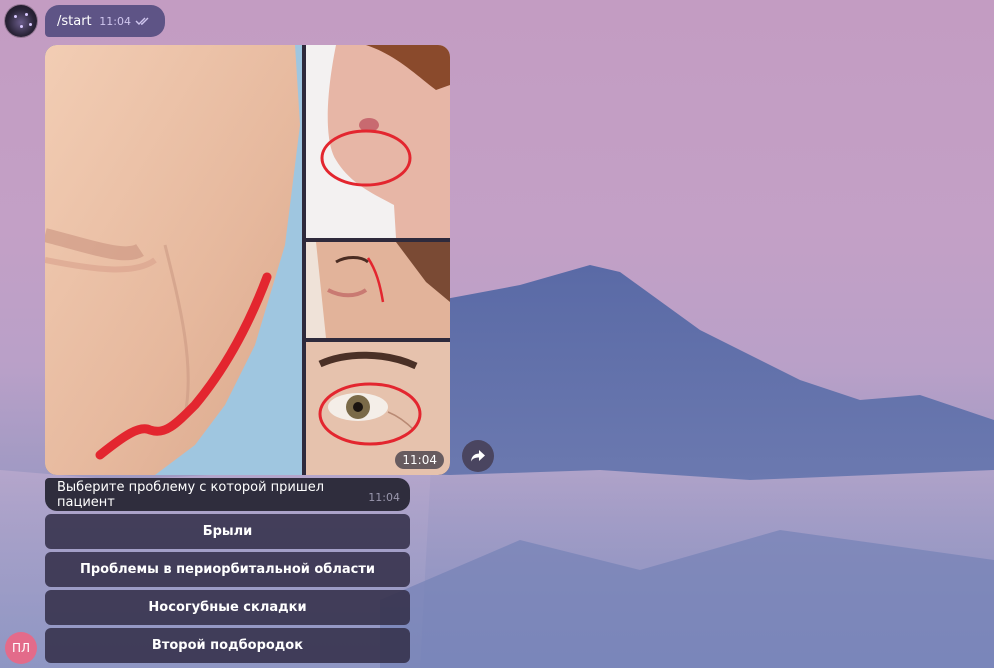 This screenshot has height=668, width=994. What do you see at coordinates (384, 497) in the screenshot?
I see `bot-message-time: 11:04` at bounding box center [384, 497].